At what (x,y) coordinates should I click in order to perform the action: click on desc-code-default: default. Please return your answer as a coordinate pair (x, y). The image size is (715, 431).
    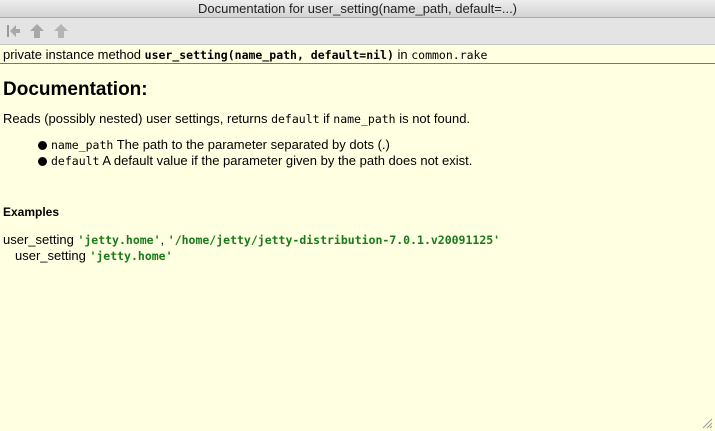
    Looking at the image, I should click on (295, 119).